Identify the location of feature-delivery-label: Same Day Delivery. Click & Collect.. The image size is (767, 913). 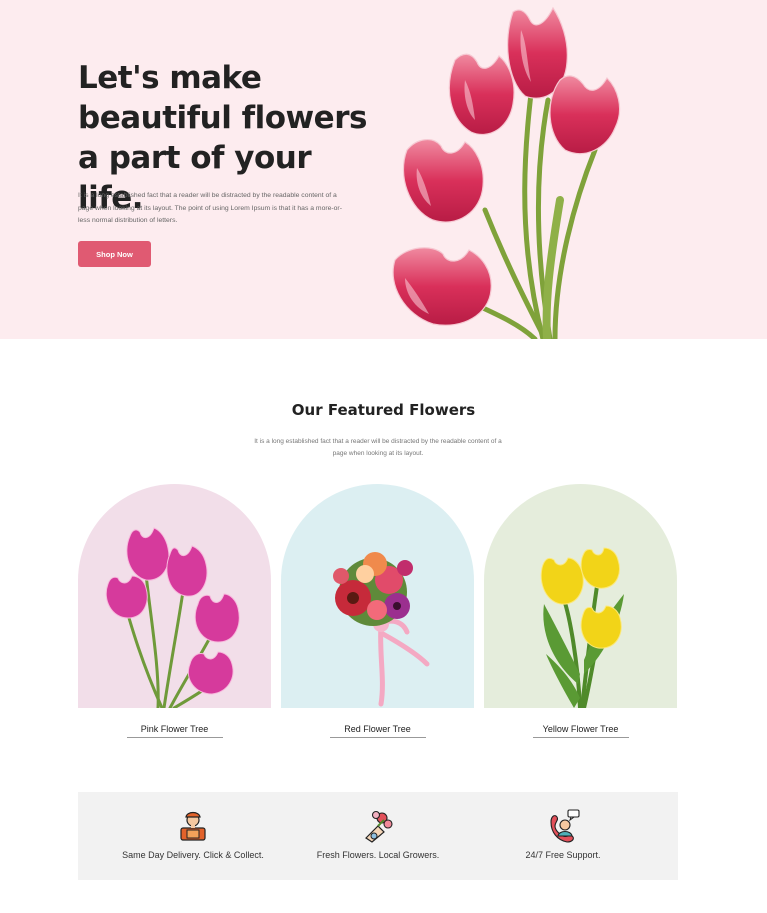
(193, 855).